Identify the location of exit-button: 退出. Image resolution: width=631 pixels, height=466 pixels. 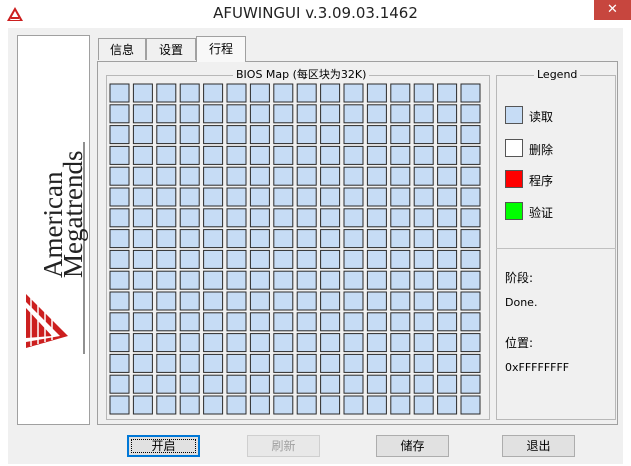
(538, 446).